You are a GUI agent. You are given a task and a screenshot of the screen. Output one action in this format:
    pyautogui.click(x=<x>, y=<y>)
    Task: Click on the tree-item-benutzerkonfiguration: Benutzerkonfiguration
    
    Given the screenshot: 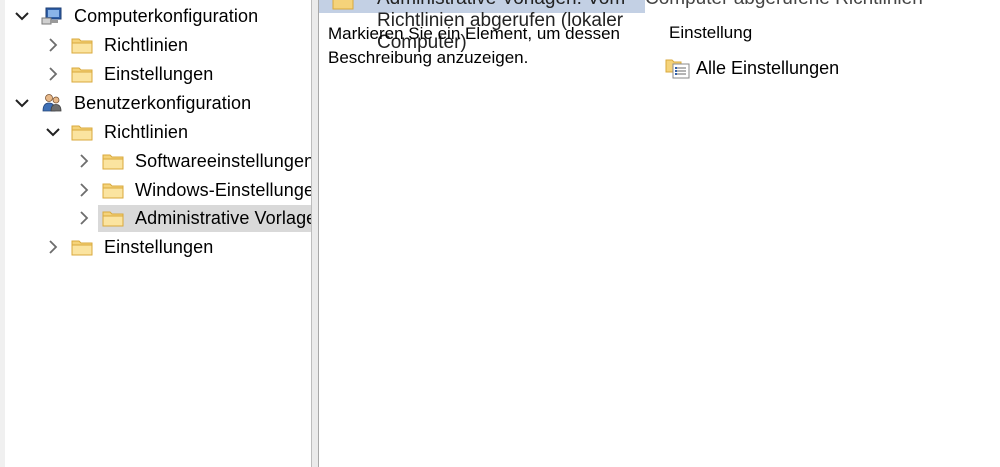 What is the action you would take?
    pyautogui.click(x=158, y=103)
    